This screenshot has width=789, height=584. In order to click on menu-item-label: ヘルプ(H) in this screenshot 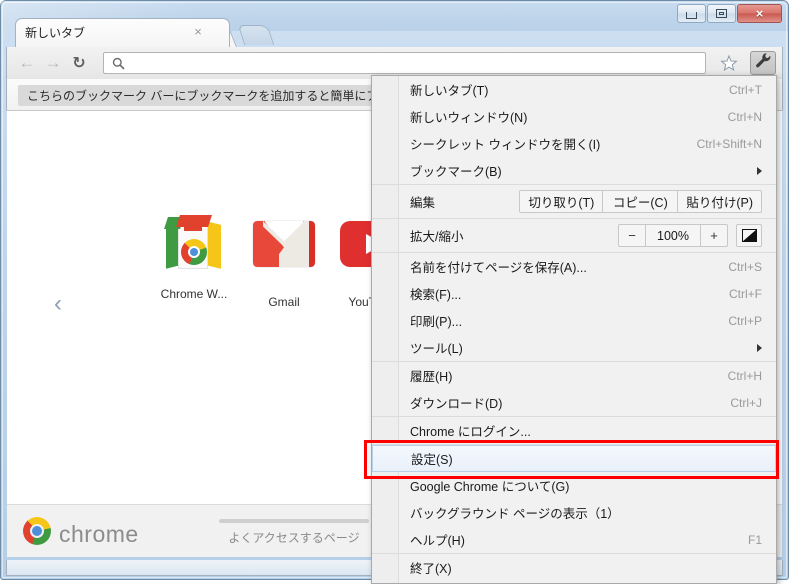, I will do `click(437, 541)`.